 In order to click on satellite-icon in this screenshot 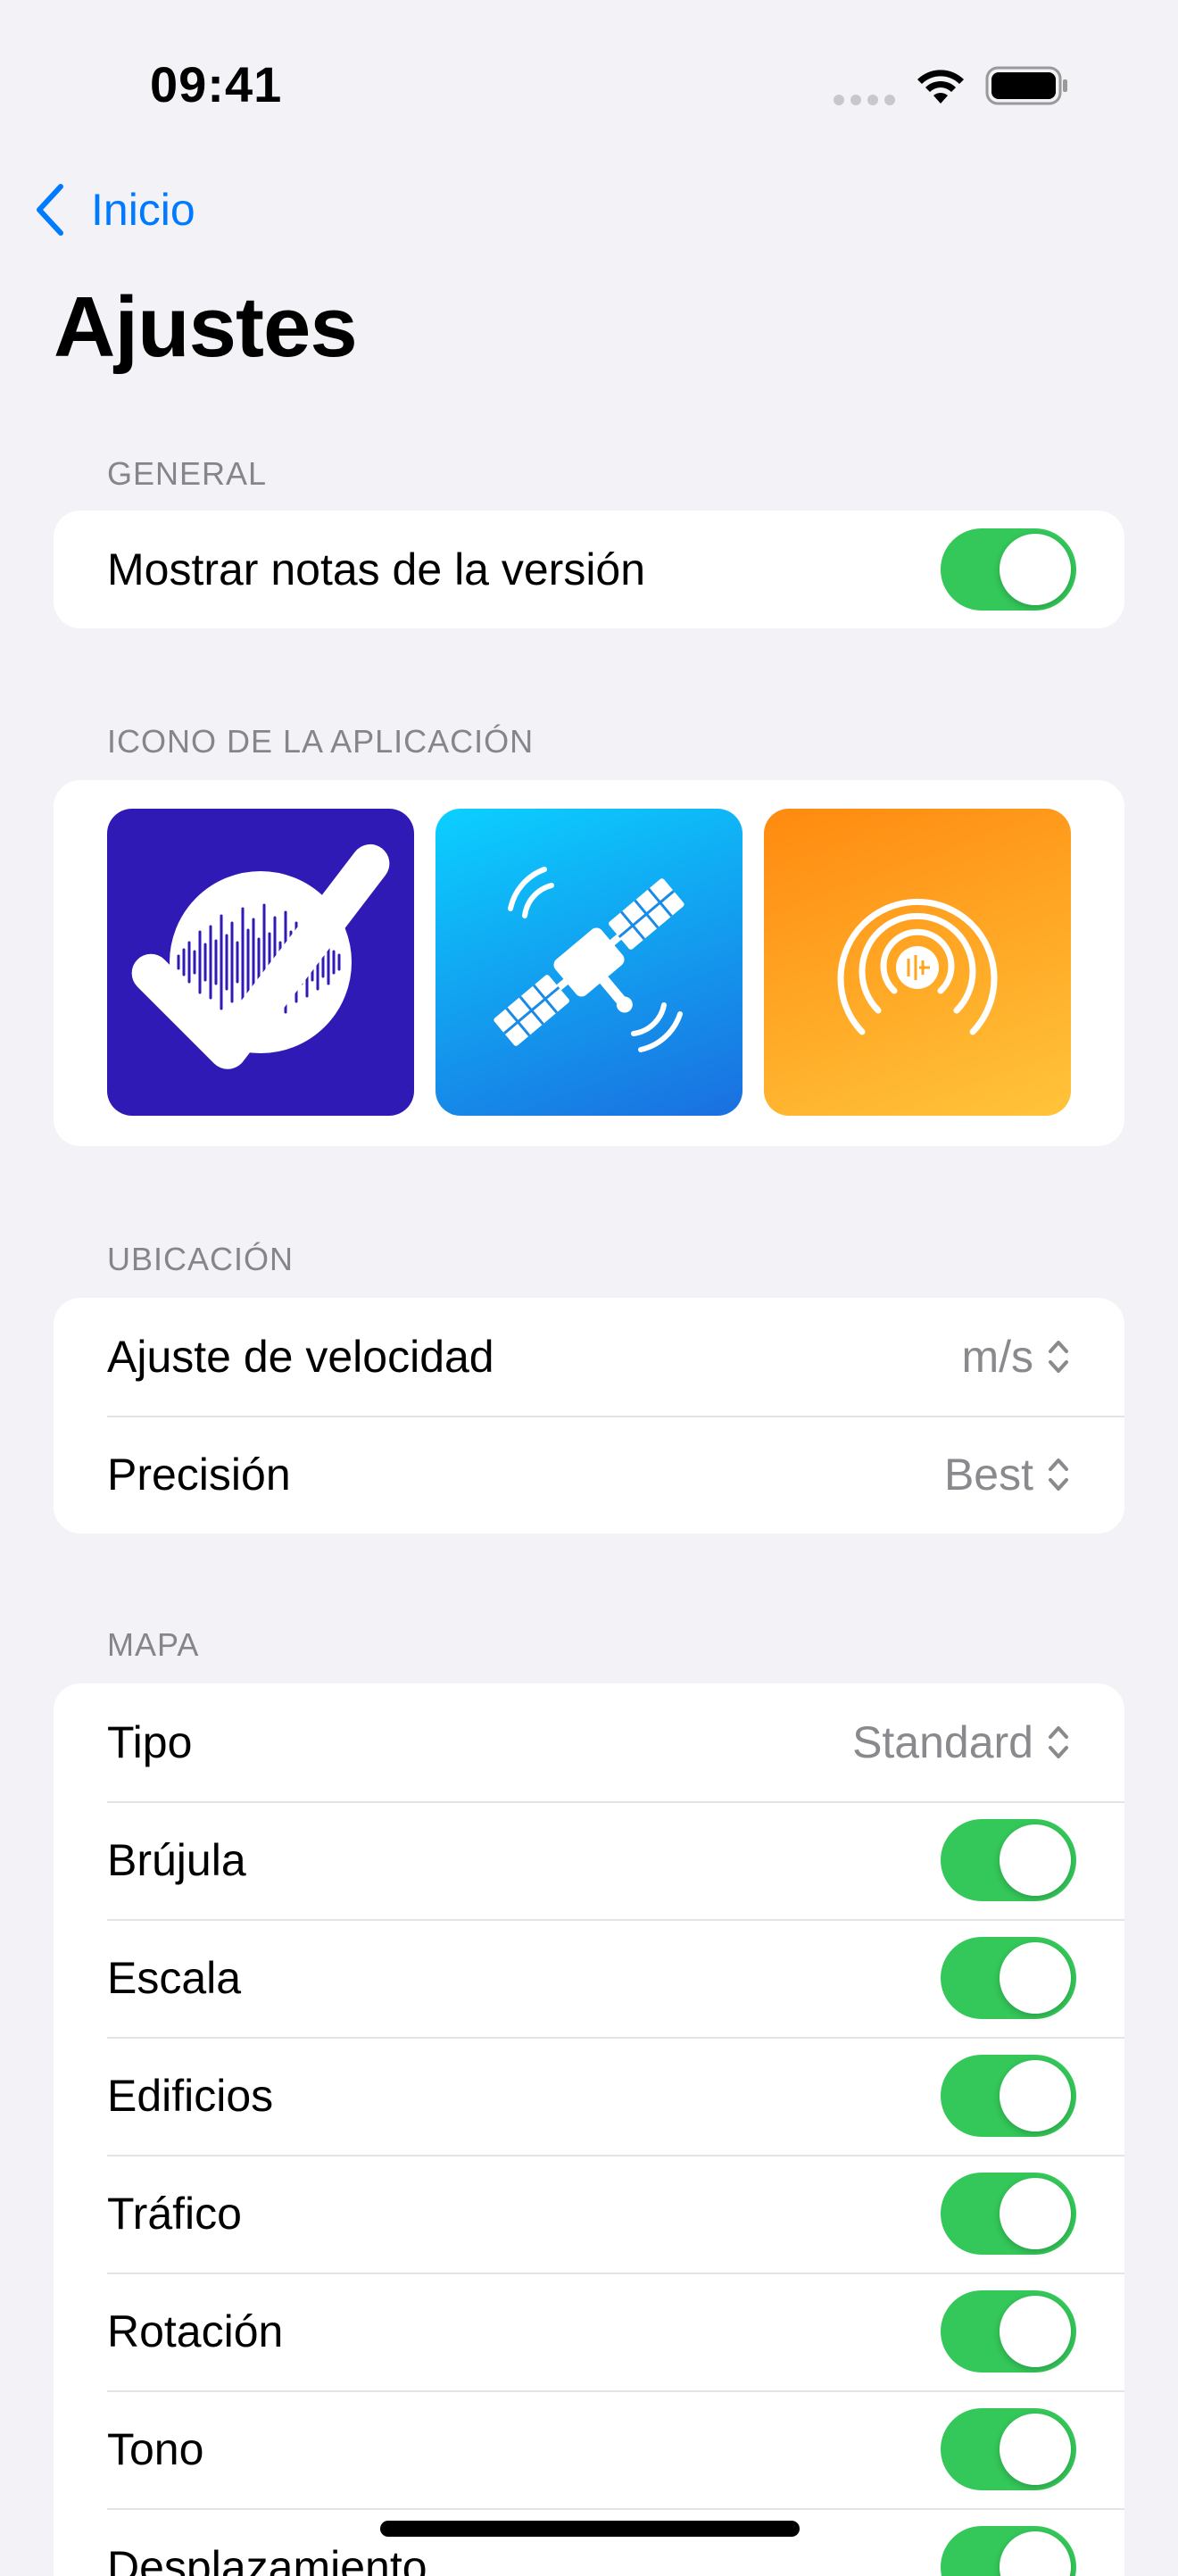, I will do `click(589, 960)`.